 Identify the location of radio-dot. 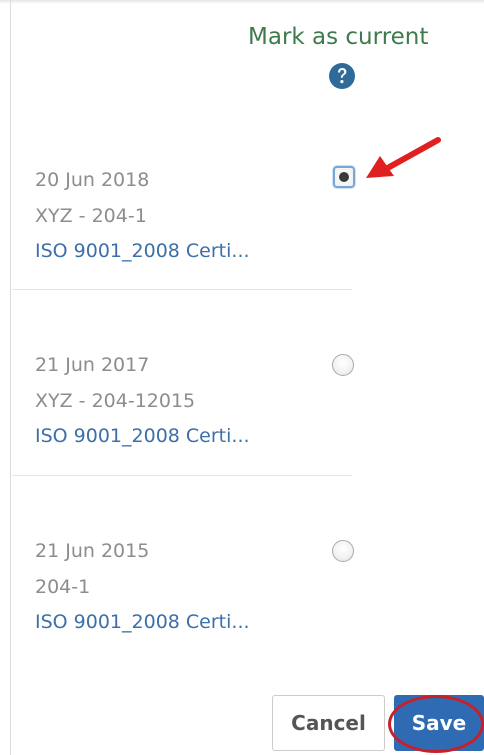
(344, 177).